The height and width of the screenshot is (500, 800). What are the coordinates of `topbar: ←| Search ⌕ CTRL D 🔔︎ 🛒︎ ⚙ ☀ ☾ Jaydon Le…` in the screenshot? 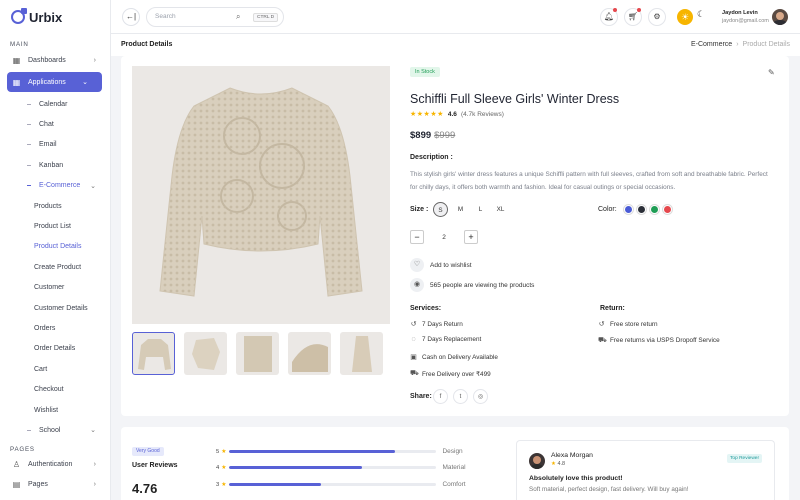 It's located at (455, 17).